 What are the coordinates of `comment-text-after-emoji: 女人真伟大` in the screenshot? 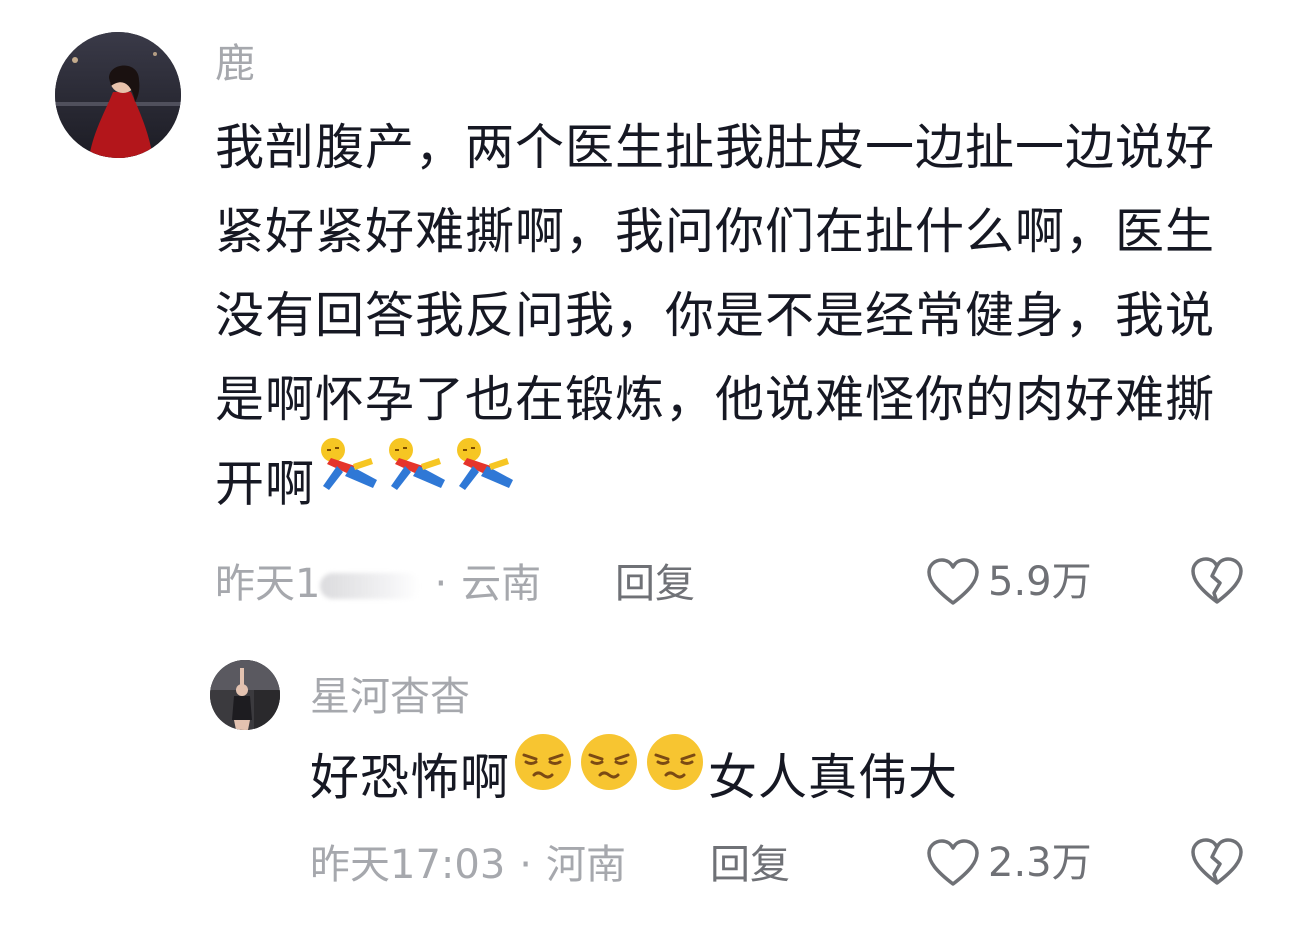 It's located at (833, 777).